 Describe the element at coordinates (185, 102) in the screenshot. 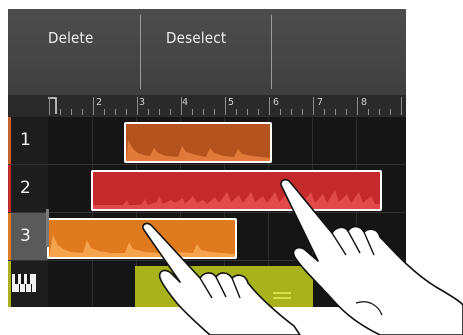

I see `ruler-bar-number: 4` at that location.